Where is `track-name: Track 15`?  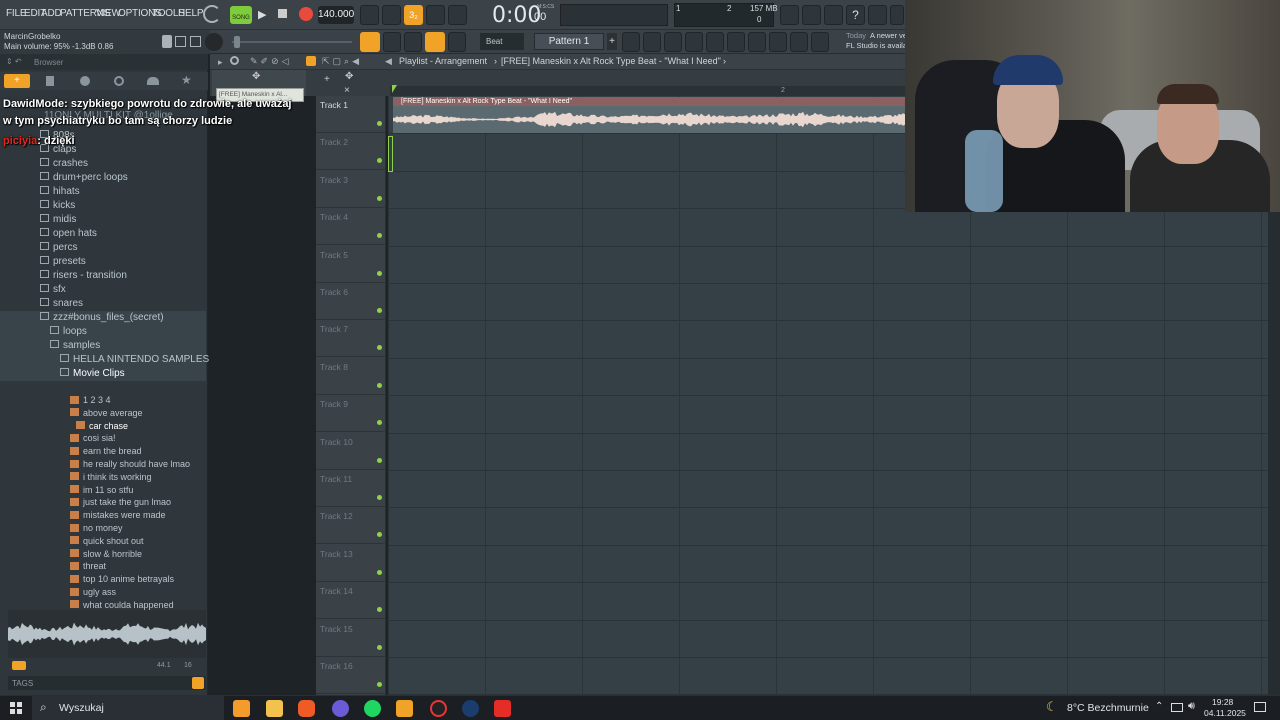 track-name: Track 15 is located at coordinates (336, 629).